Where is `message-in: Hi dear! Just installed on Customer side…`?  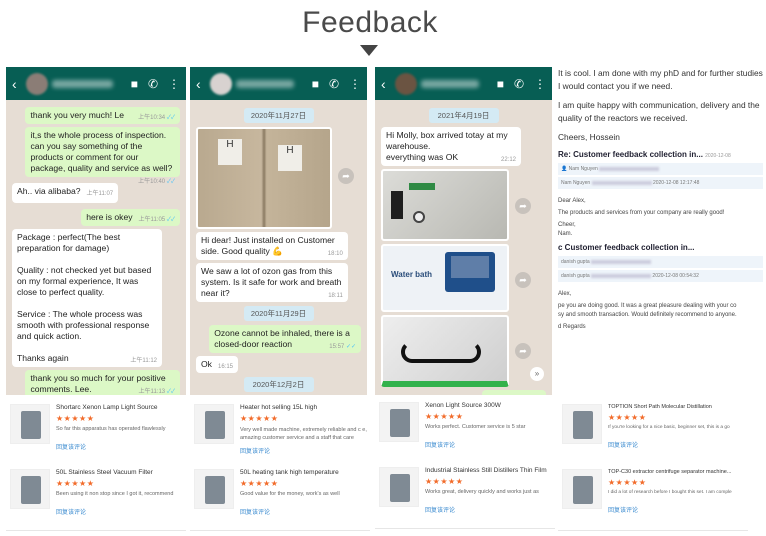
message-in: Hi dear! Just installed on Customer side… is located at coordinates (272, 246).